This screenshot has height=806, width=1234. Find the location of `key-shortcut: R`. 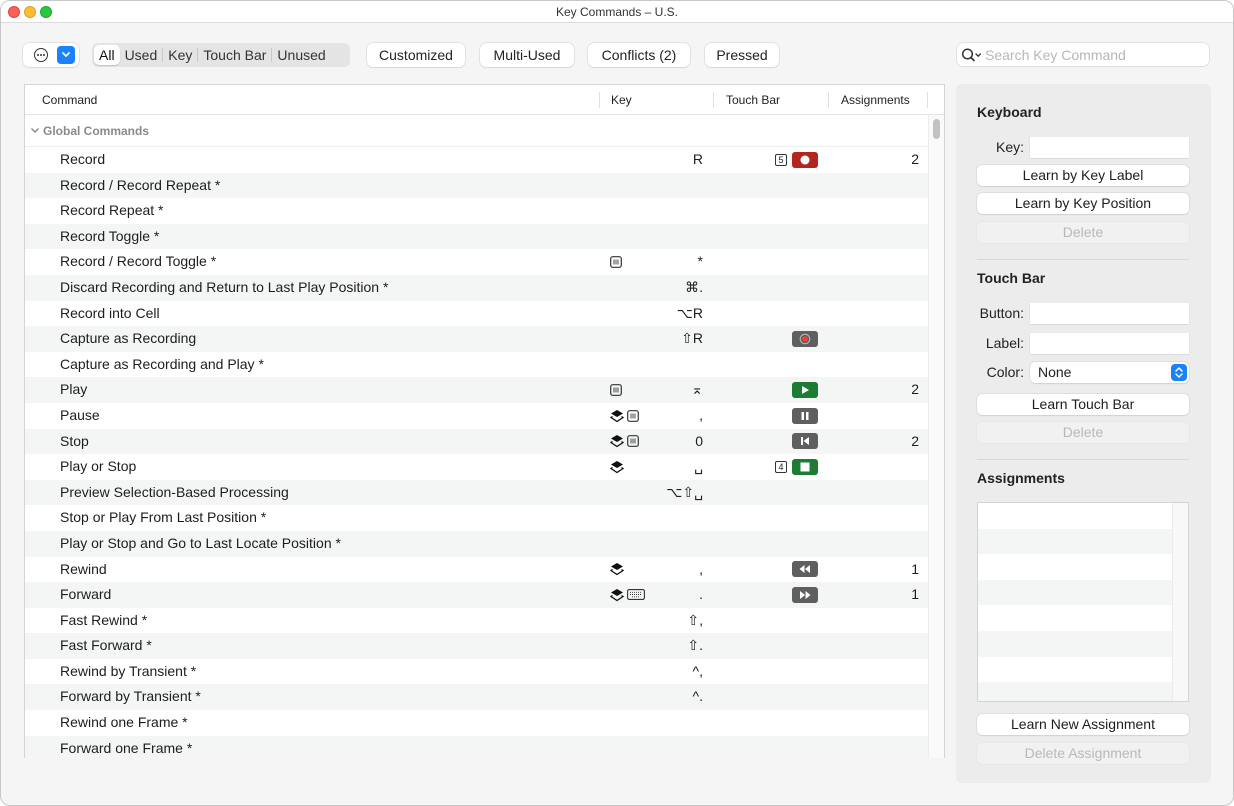

key-shortcut: R is located at coordinates (697, 159).